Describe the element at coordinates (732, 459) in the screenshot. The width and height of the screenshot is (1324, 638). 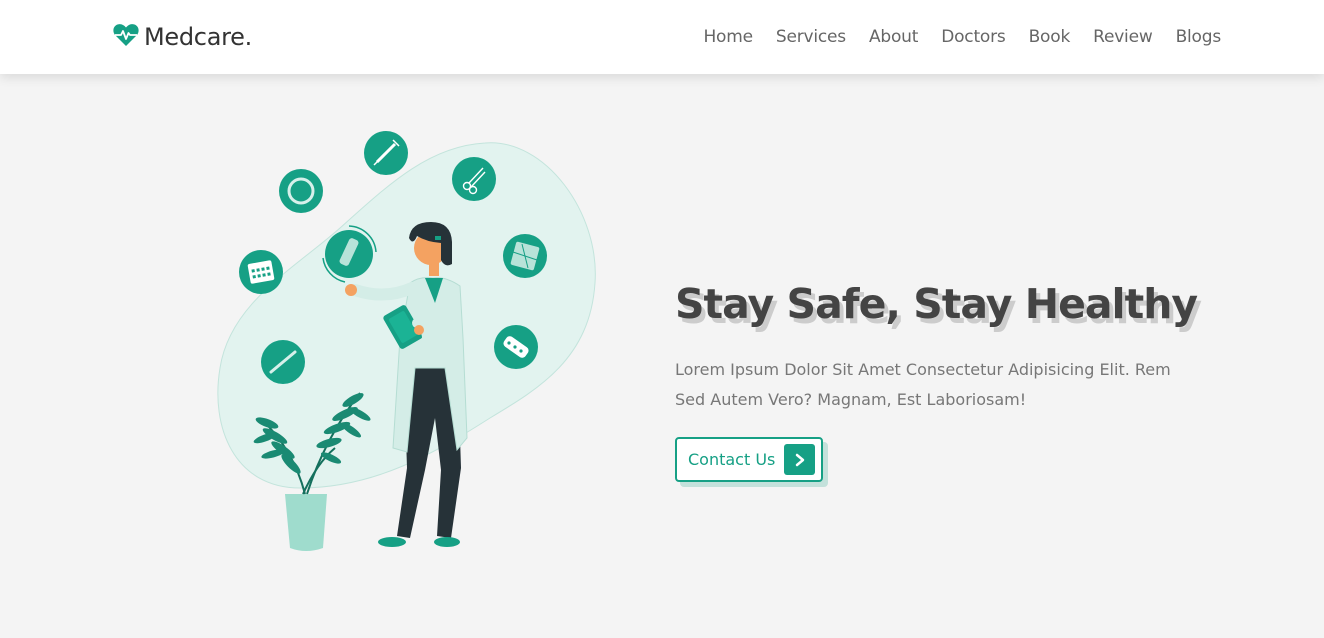
I see `contact-us-label: Contact Us` at that location.